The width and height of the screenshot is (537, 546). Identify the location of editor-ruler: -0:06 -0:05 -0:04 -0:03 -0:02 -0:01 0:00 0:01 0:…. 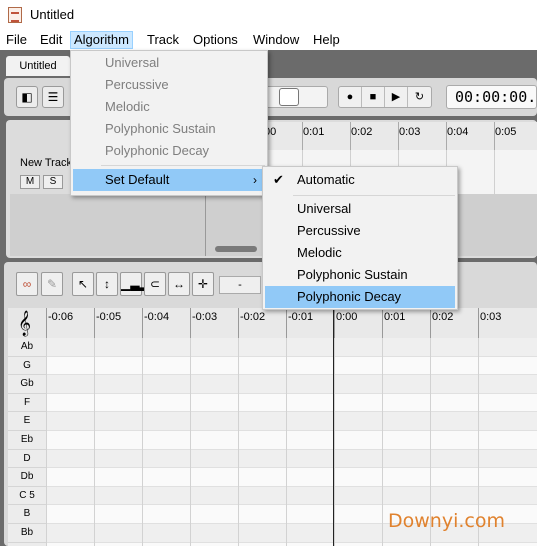
(291, 323).